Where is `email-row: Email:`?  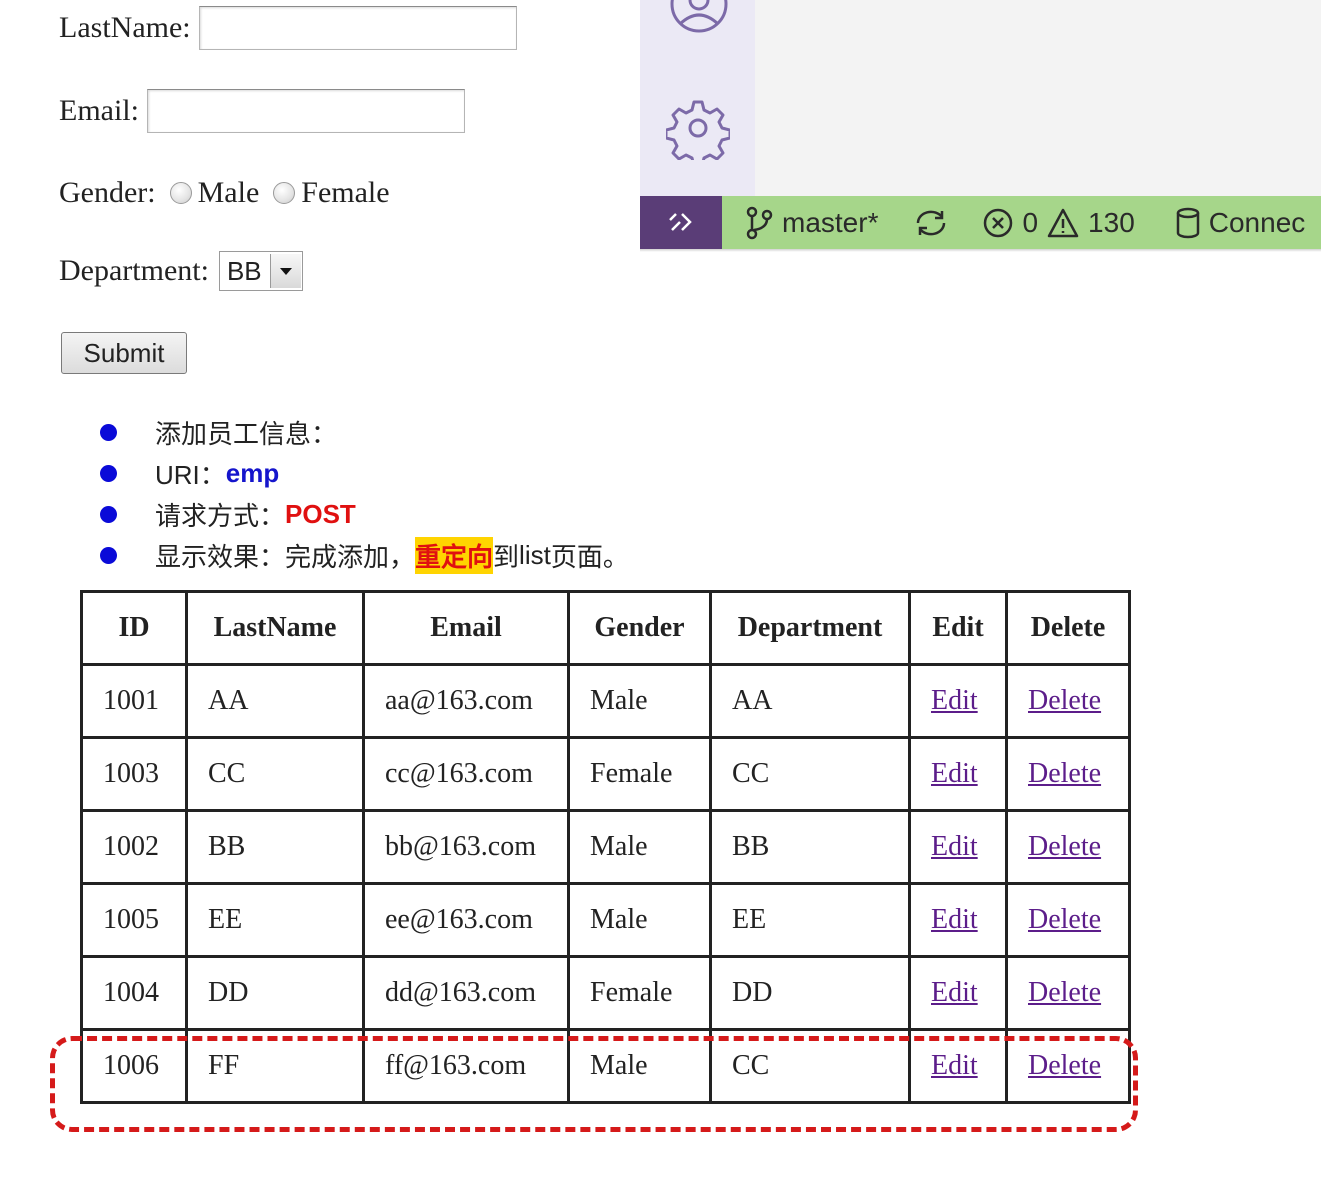
email-row: Email: is located at coordinates (262, 111).